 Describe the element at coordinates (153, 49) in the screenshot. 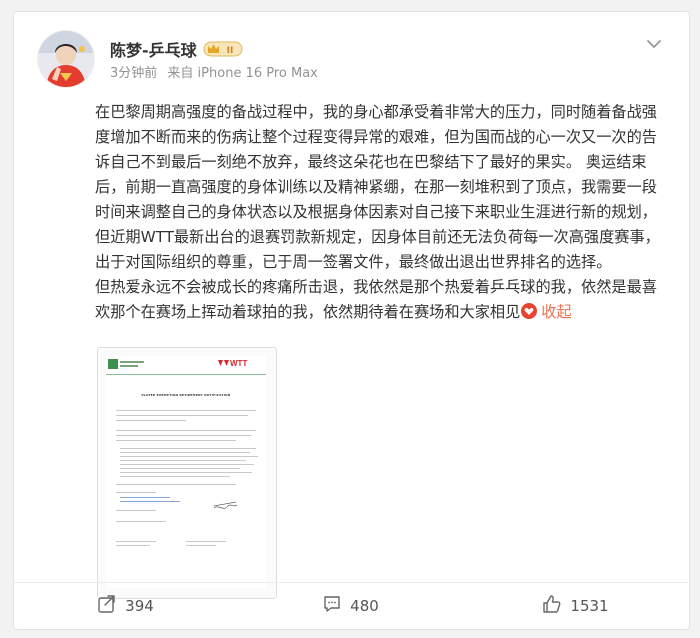

I see `author-name: 陈梦-乒乓球` at that location.